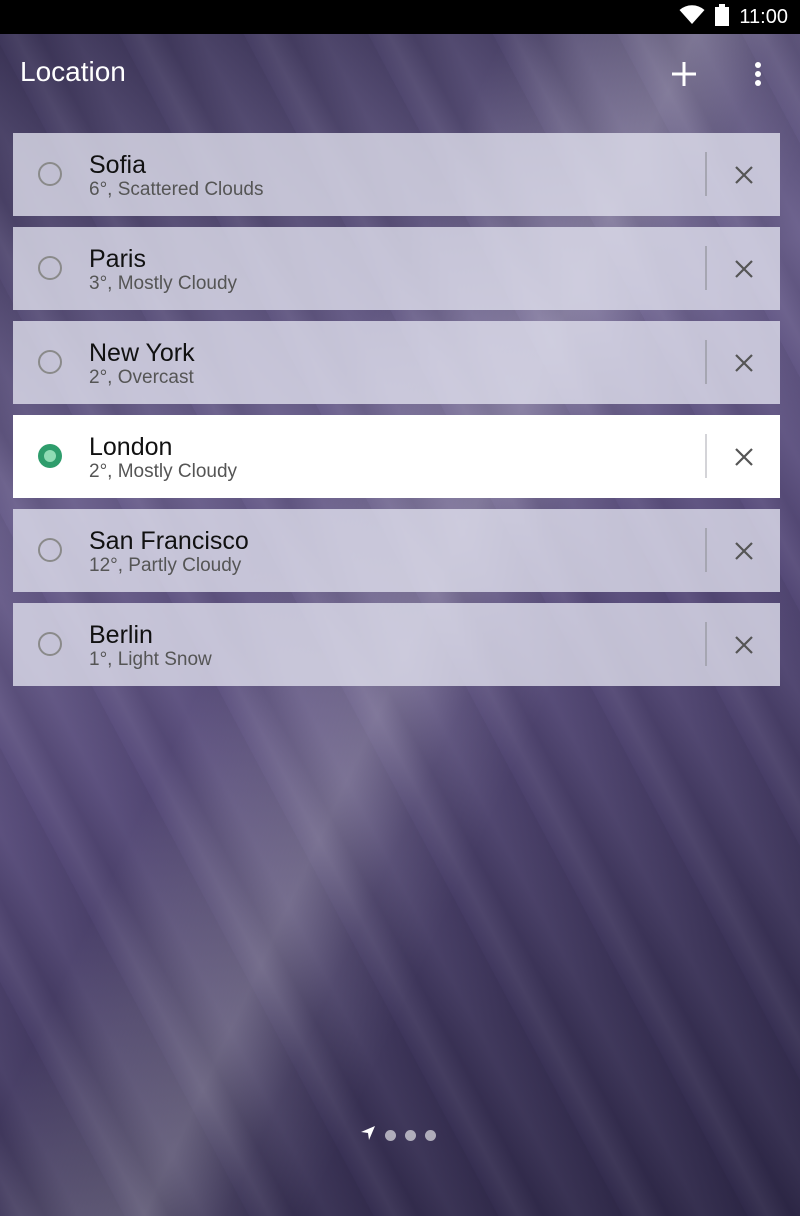 This screenshot has height=1216, width=800. I want to click on page-indicator, so click(398, 1135).